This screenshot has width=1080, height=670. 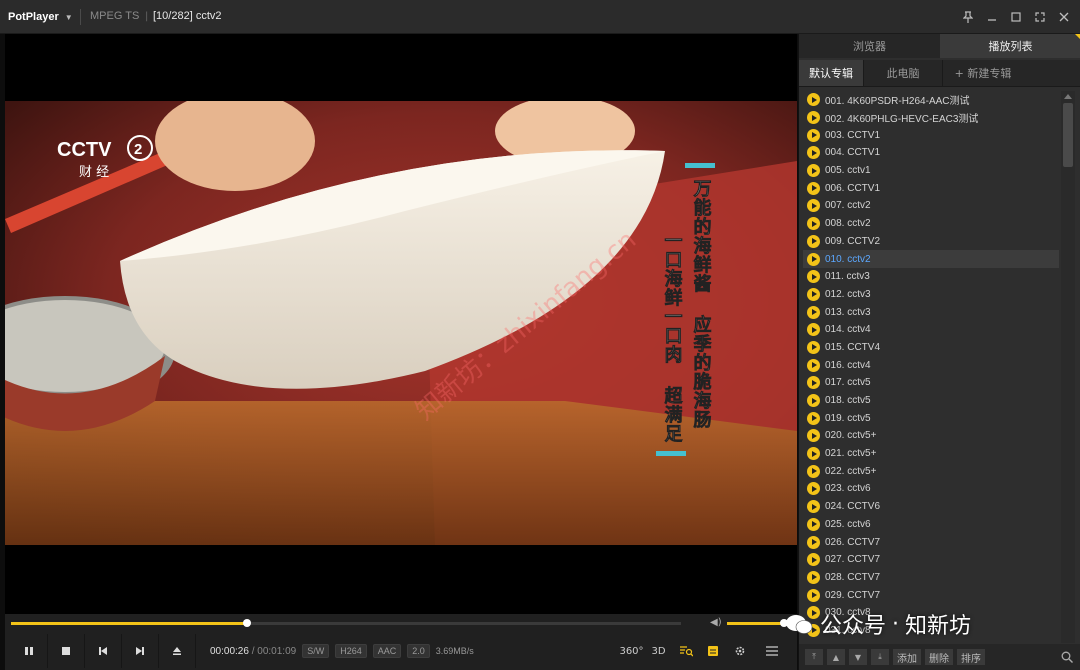 What do you see at coordinates (931, 471) in the screenshot?
I see `playlist-item: 022. cctv5+` at bounding box center [931, 471].